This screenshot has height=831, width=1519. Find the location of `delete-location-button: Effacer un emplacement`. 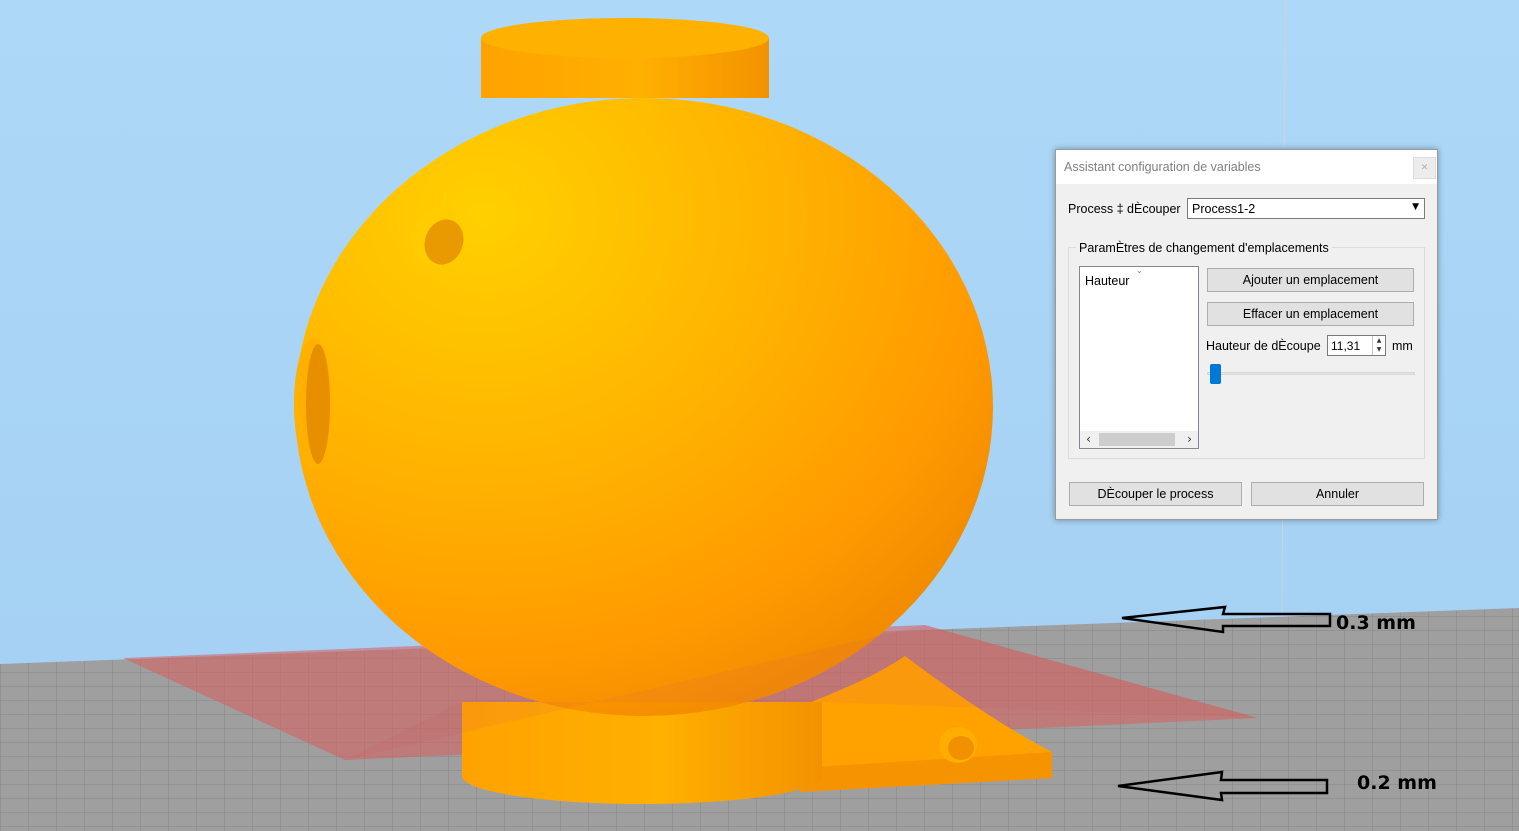

delete-location-button: Effacer un emplacement is located at coordinates (1310, 314).